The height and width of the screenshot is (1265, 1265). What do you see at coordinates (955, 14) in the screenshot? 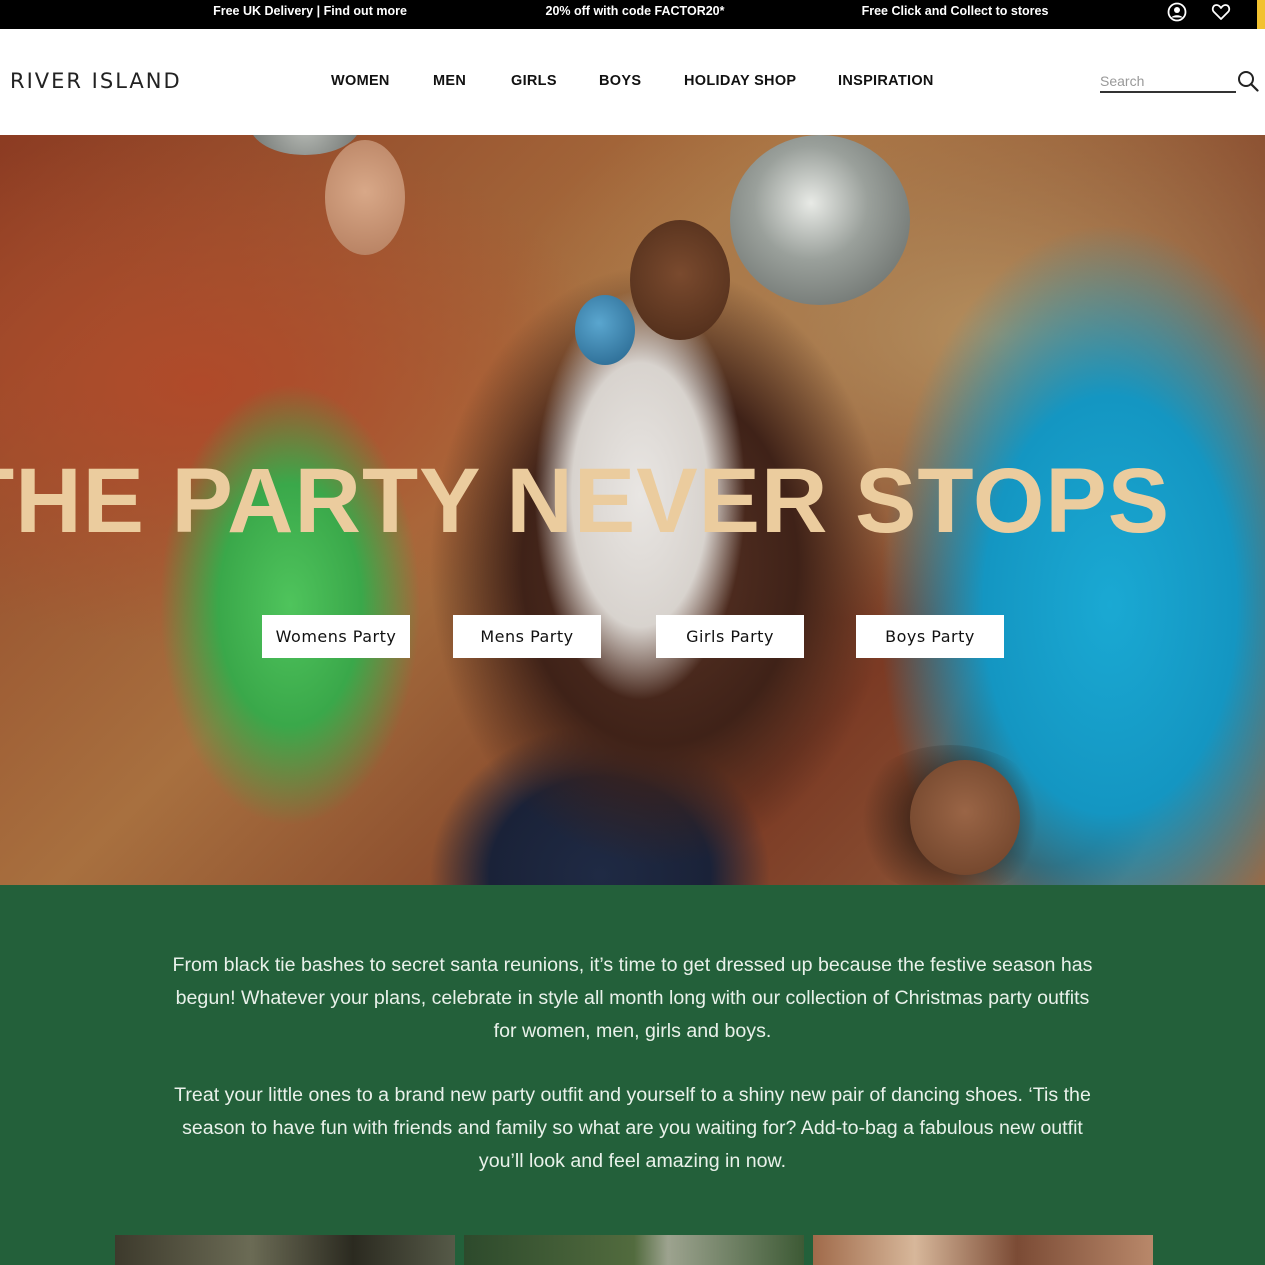
I see `promo-click-collect: Free Click and Collect to stores` at bounding box center [955, 14].